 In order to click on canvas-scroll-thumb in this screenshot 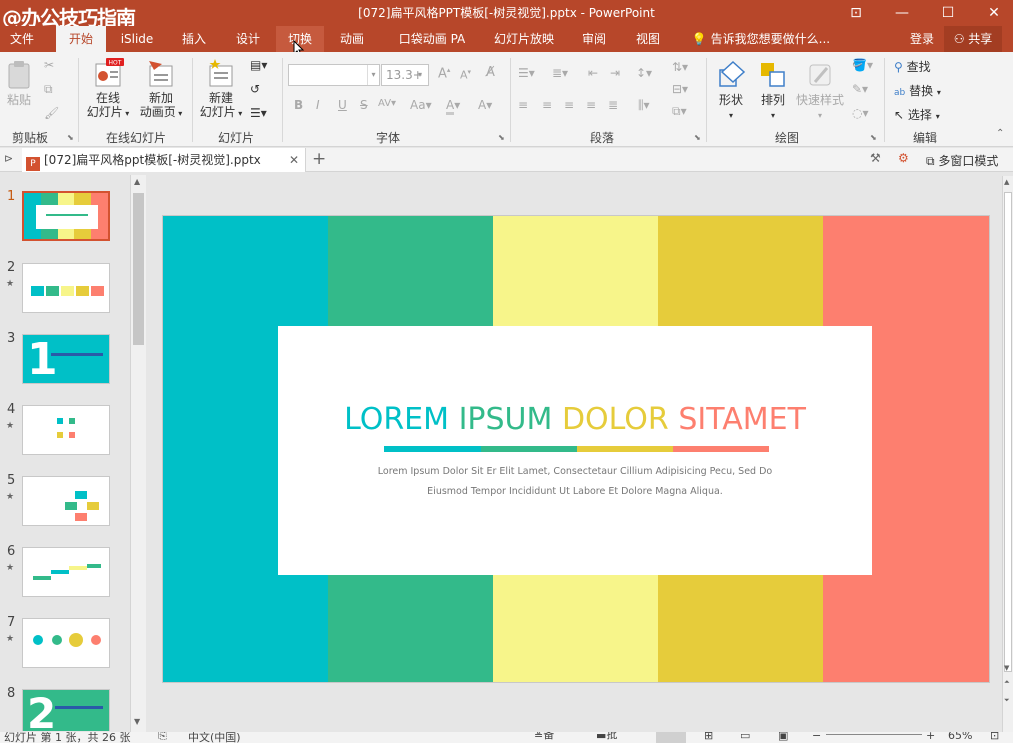, I will do `click(1008, 432)`.